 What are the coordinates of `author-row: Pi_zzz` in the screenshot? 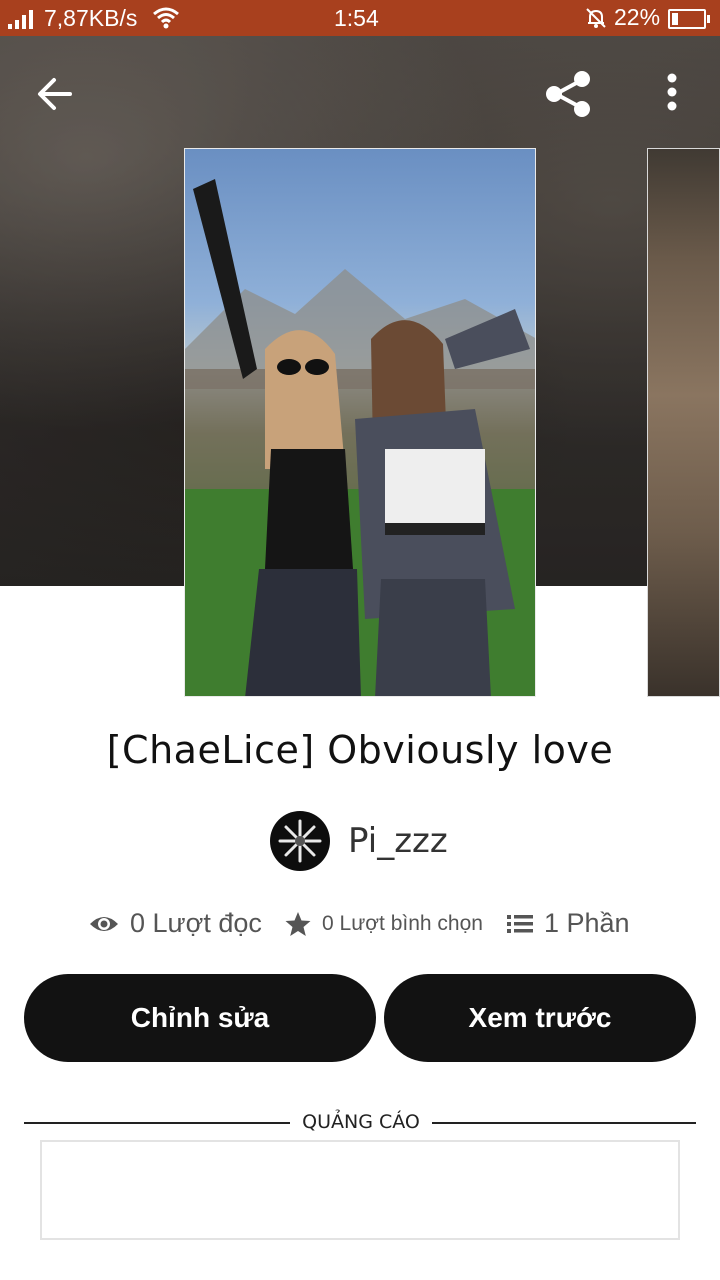 It's located at (359, 841).